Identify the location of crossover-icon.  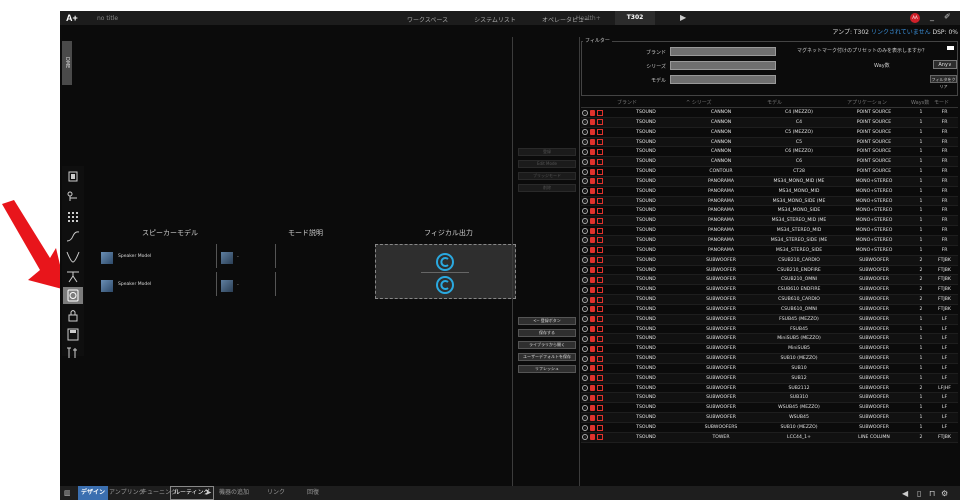
(73, 276).